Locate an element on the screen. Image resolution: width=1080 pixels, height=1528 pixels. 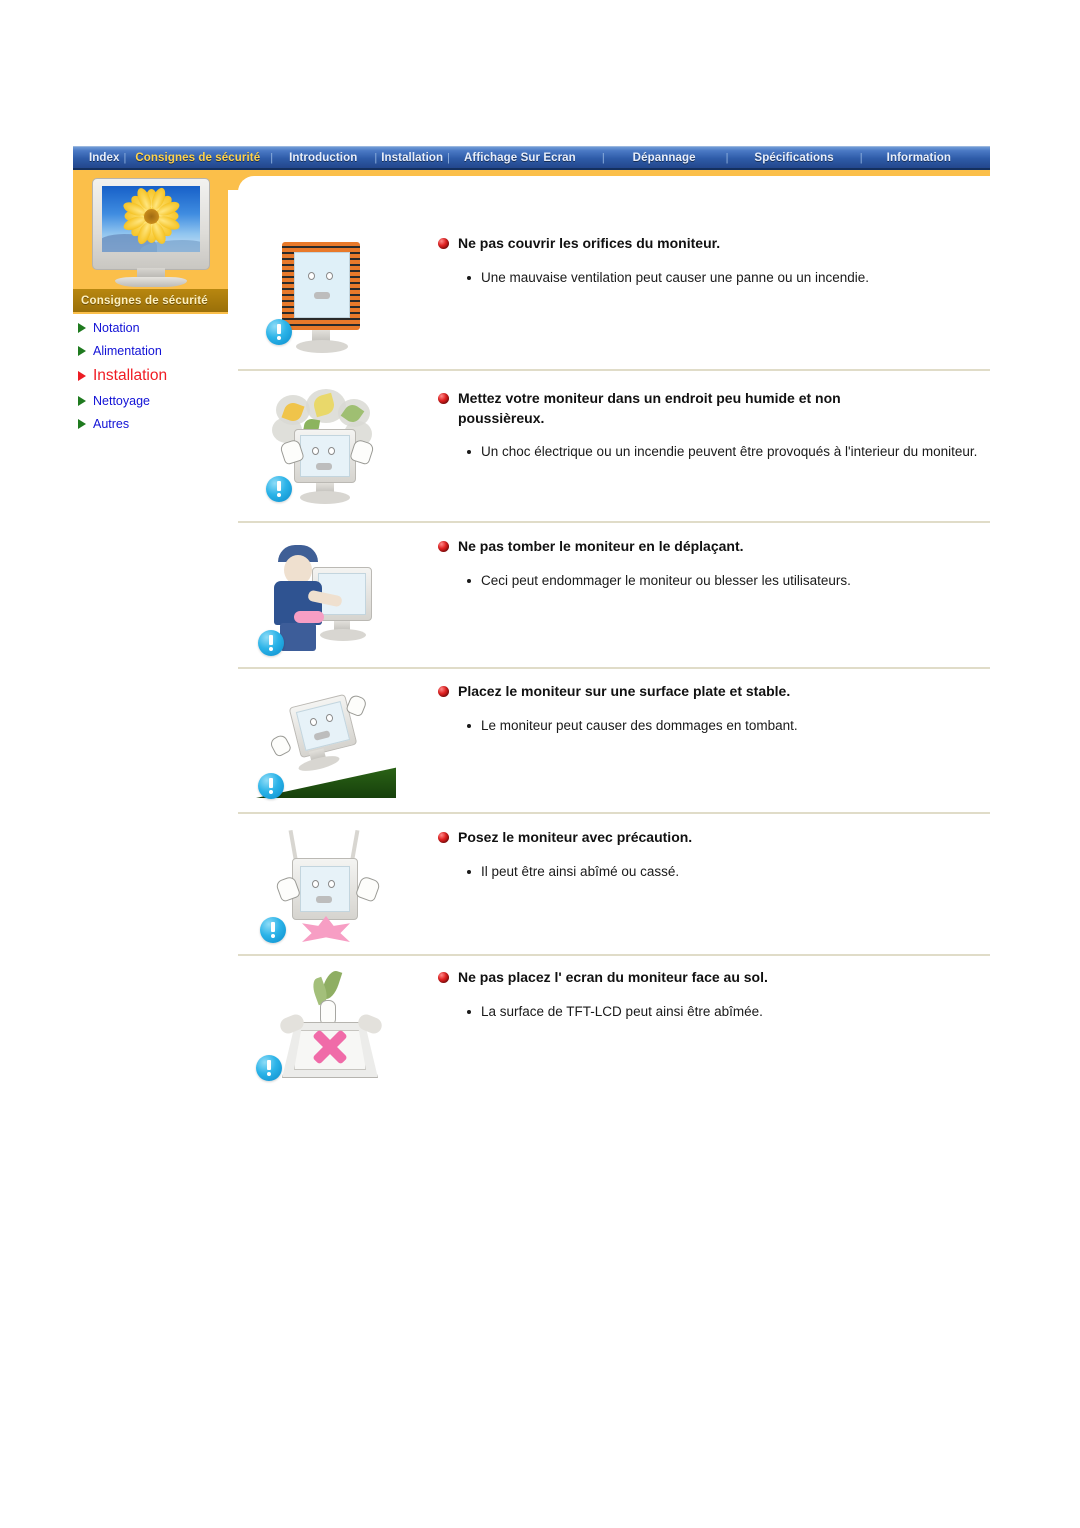
monitor-with-vents-icon is located at coordinates (328, 296).